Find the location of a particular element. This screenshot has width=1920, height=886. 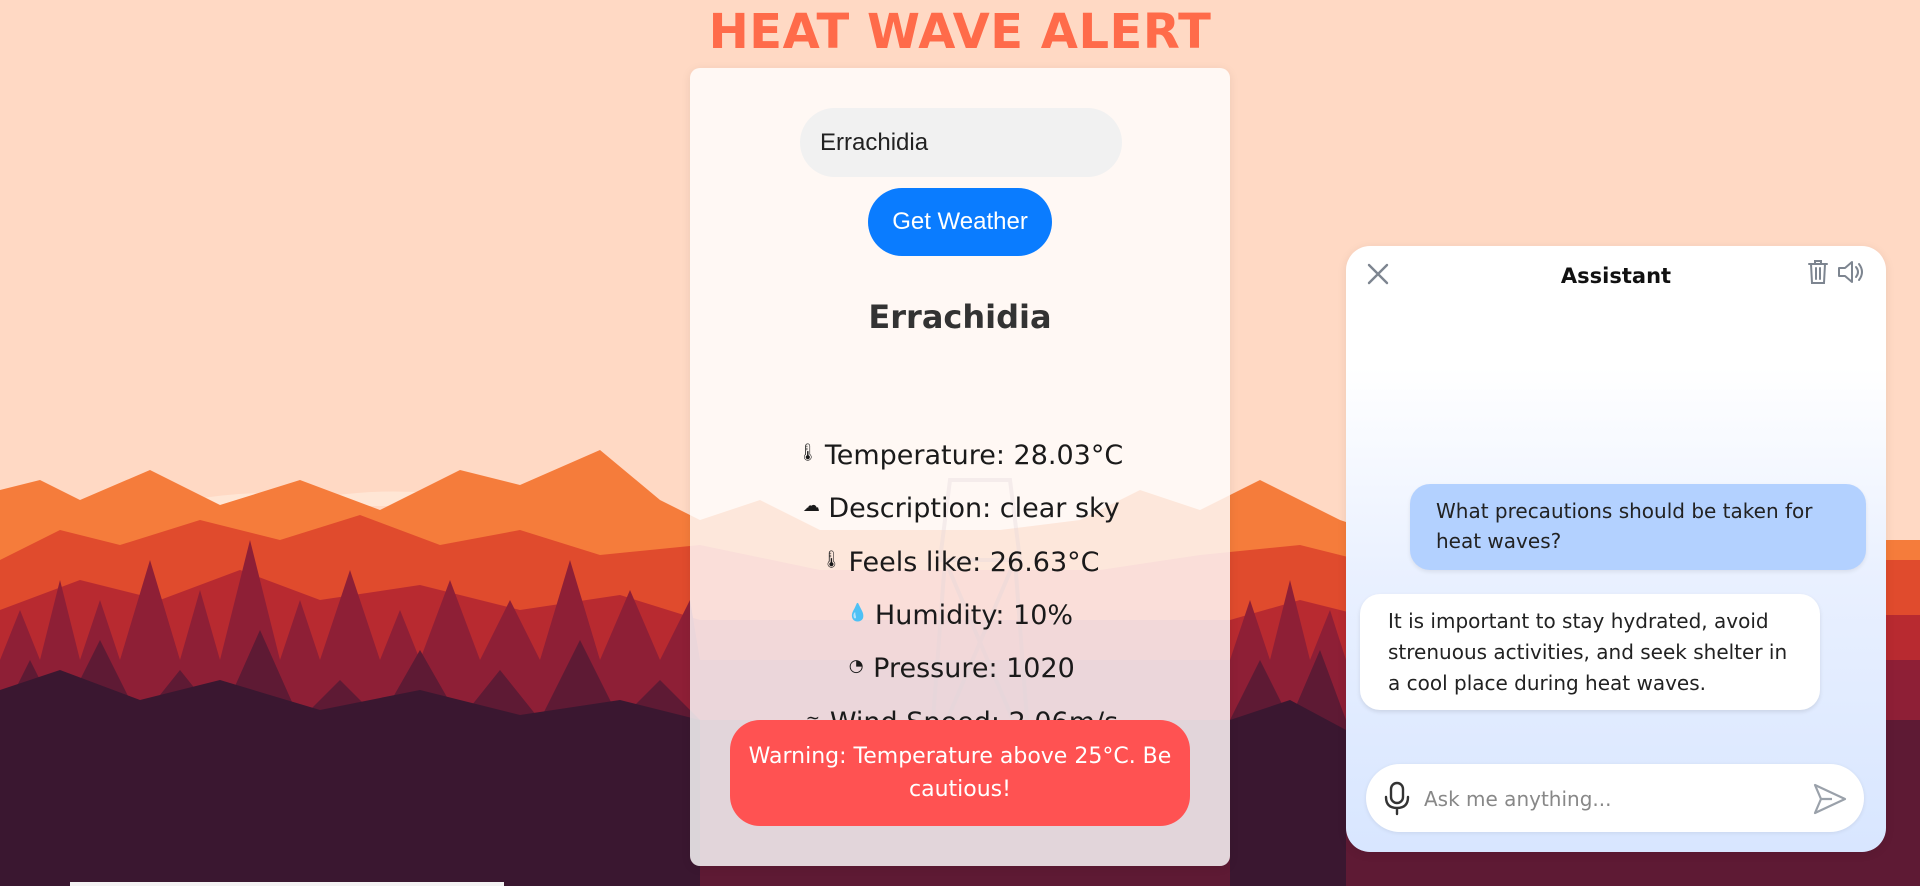

get-weather-button: Get Weather is located at coordinates (960, 222).